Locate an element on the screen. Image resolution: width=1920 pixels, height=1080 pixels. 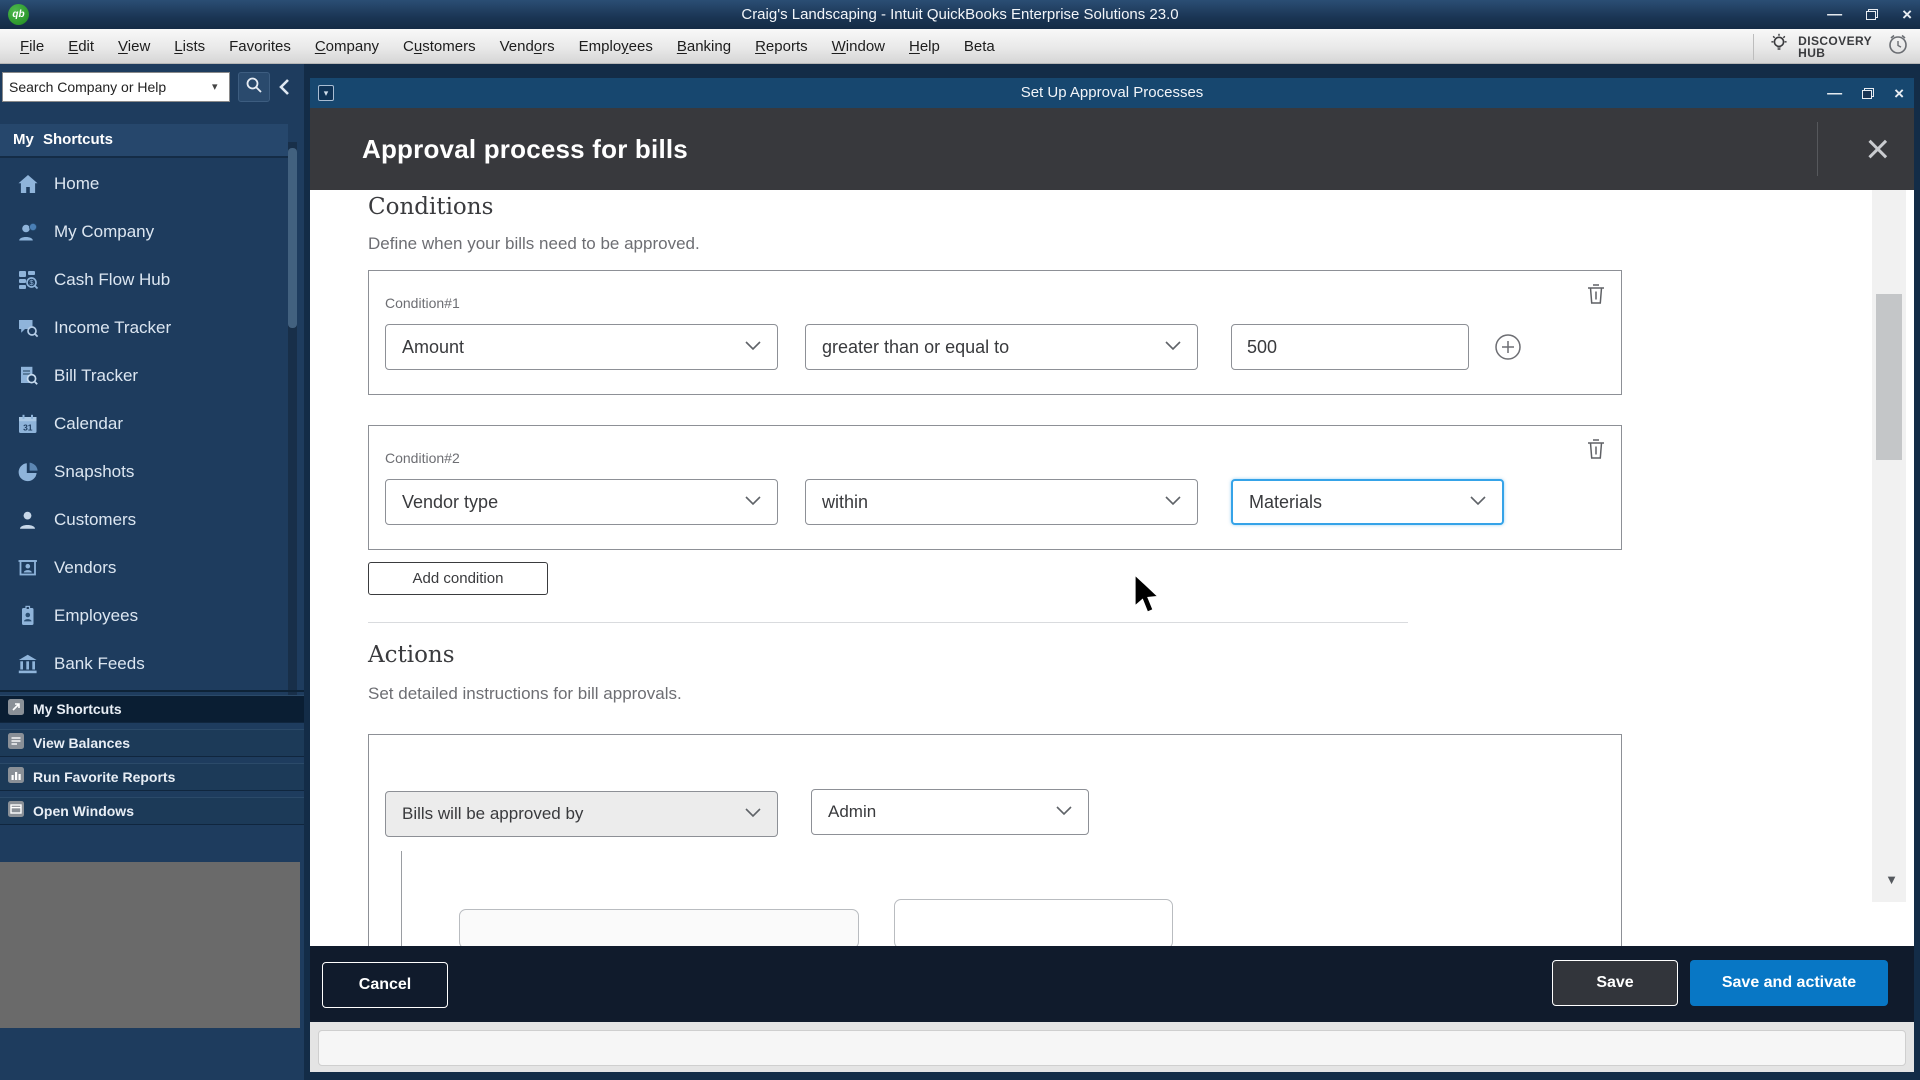
sidebar-item-label: Bank Feeds is located at coordinates (99, 663).